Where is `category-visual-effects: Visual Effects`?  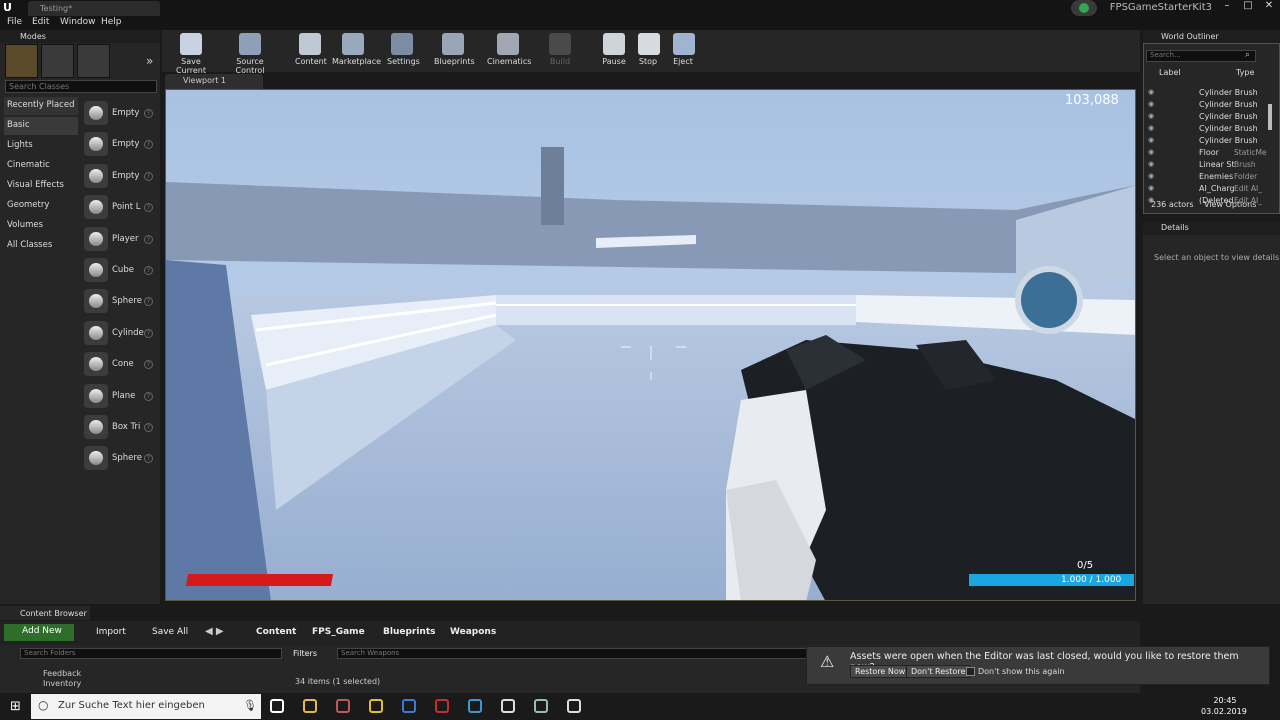 category-visual-effects: Visual Effects is located at coordinates (41, 186).